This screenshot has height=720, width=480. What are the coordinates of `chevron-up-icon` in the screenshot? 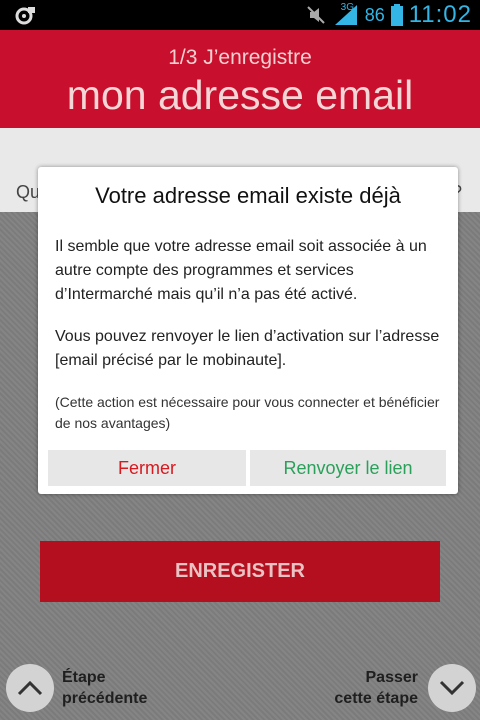 It's located at (30, 688).